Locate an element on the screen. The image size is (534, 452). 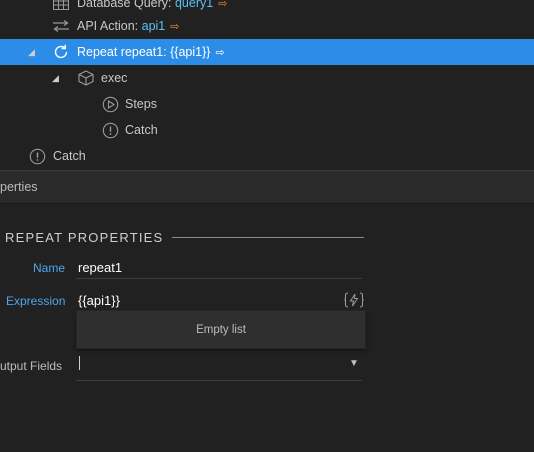
tree-item-label: Database Query: query1 ⇨ is located at coordinates (152, 5).